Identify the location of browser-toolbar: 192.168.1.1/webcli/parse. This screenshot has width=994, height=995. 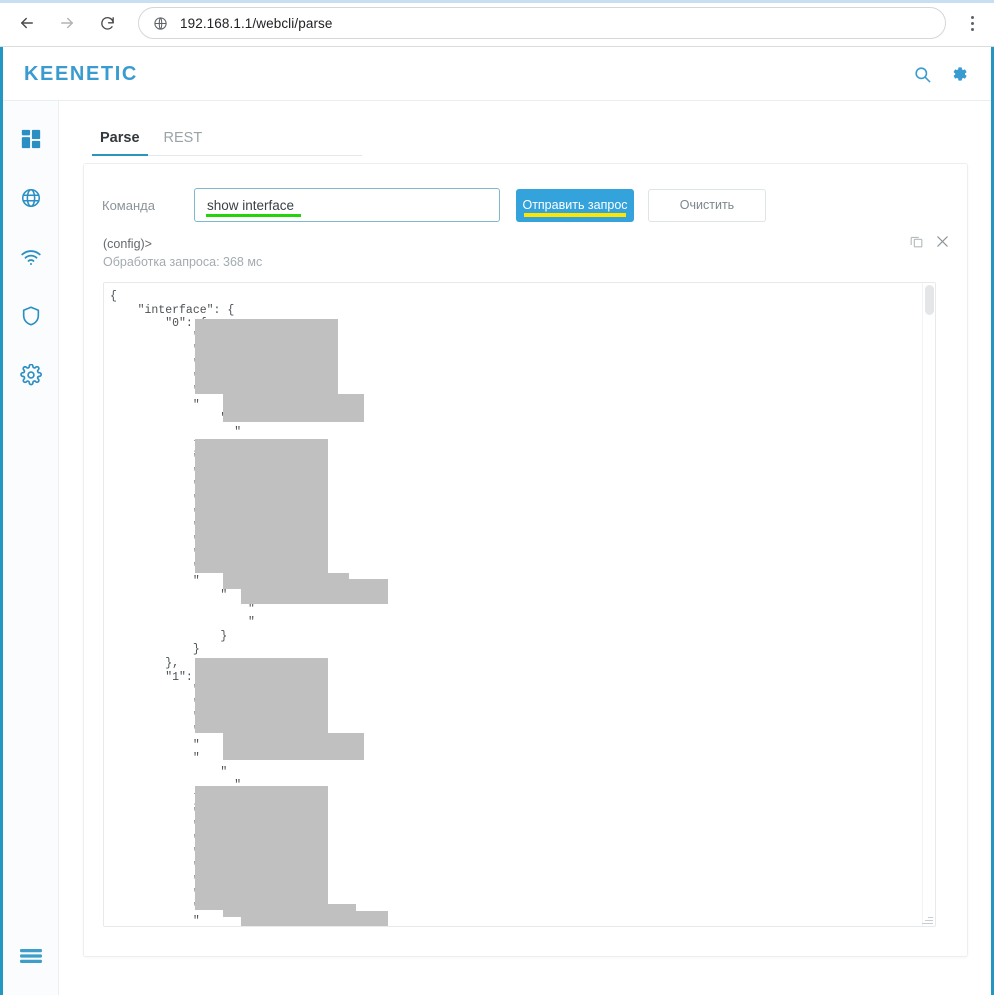
(497, 23).